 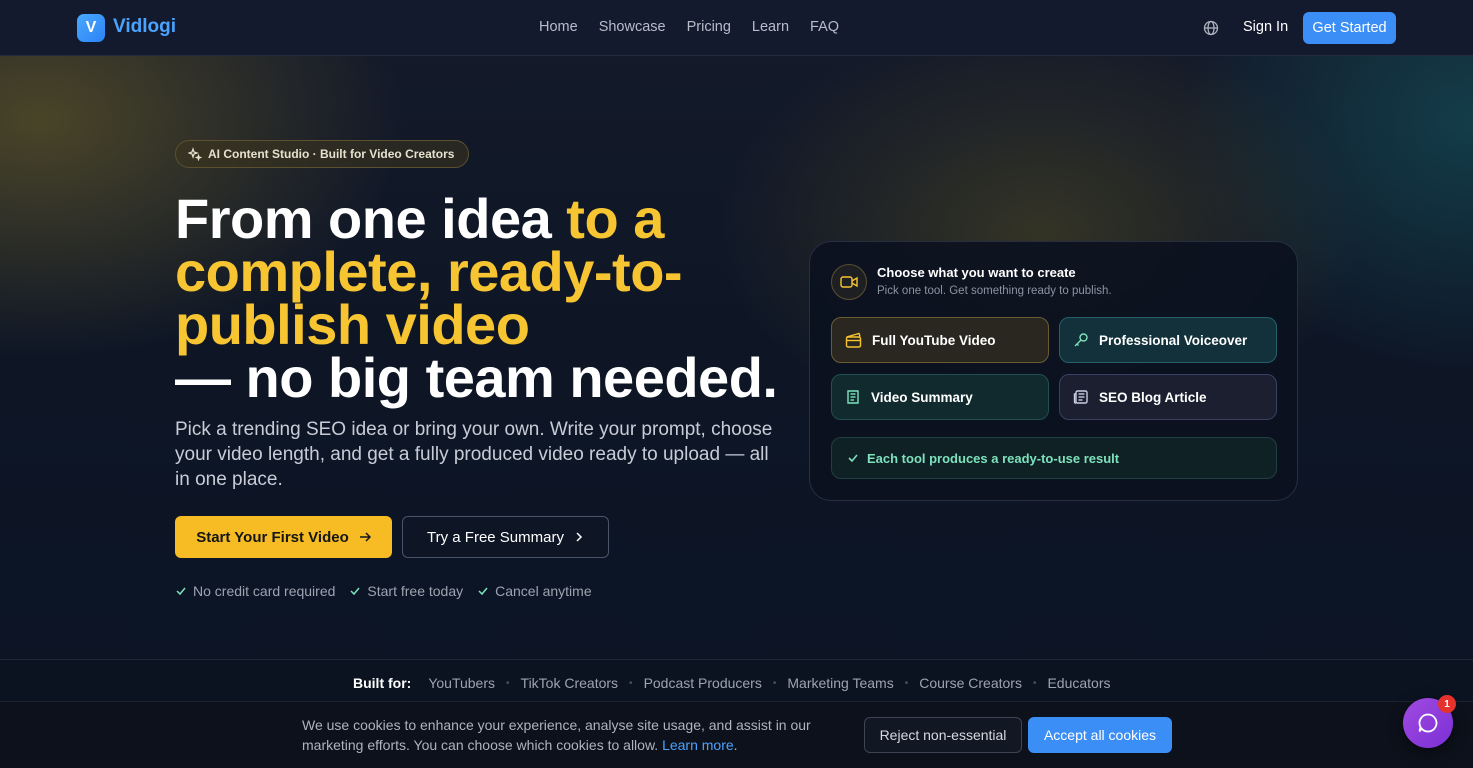 What do you see at coordinates (993, 458) in the screenshot?
I see `result-note-text: Each tool produces a ready-to-use result` at bounding box center [993, 458].